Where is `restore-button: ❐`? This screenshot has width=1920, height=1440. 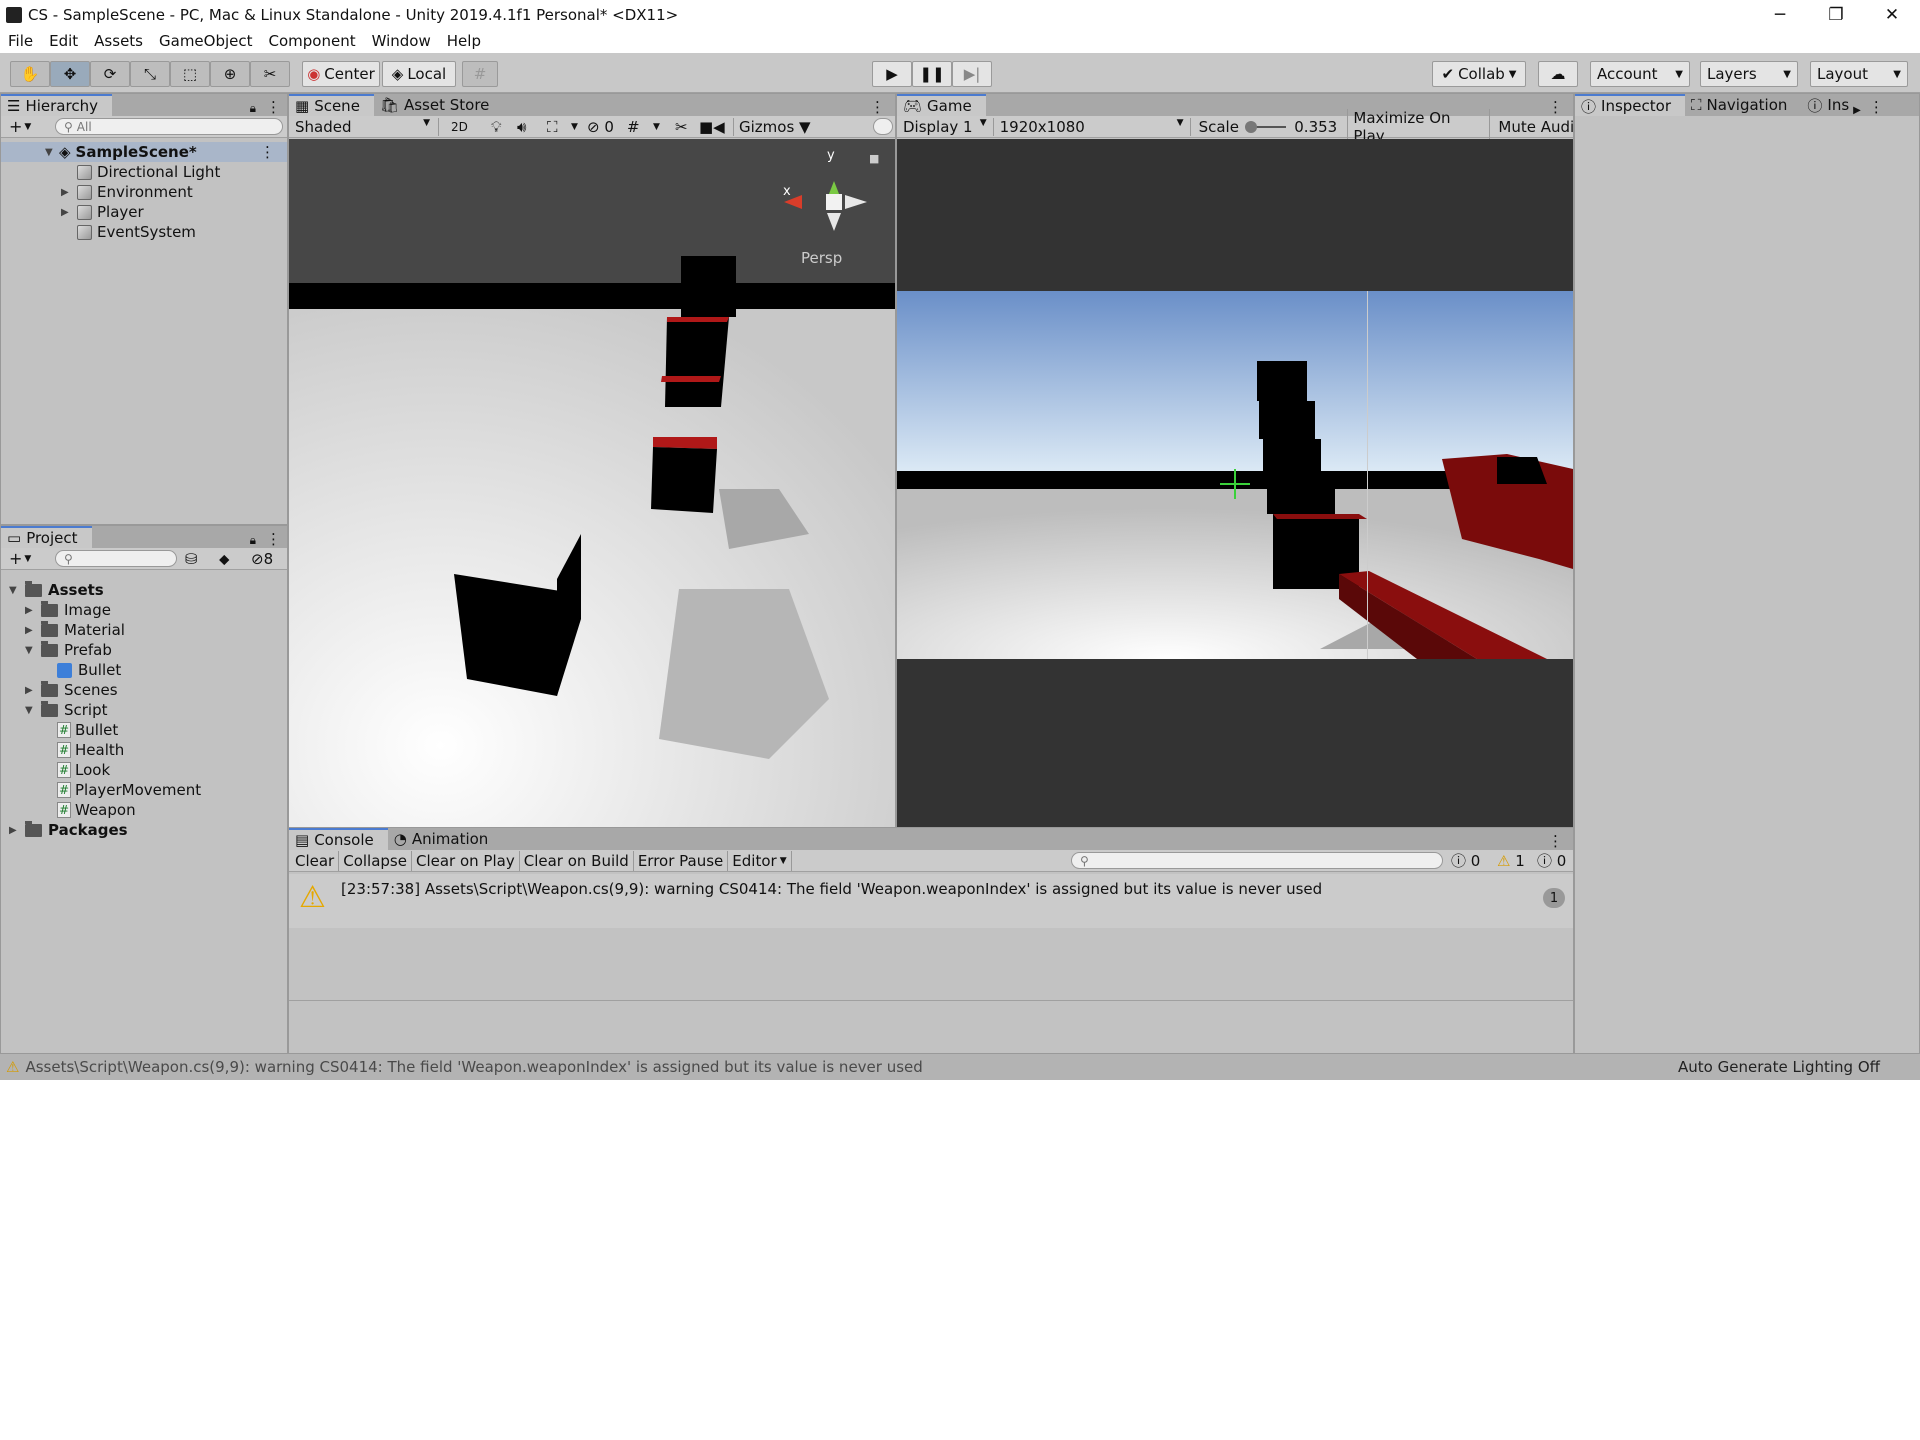
restore-button: ❐ is located at coordinates (1836, 14).